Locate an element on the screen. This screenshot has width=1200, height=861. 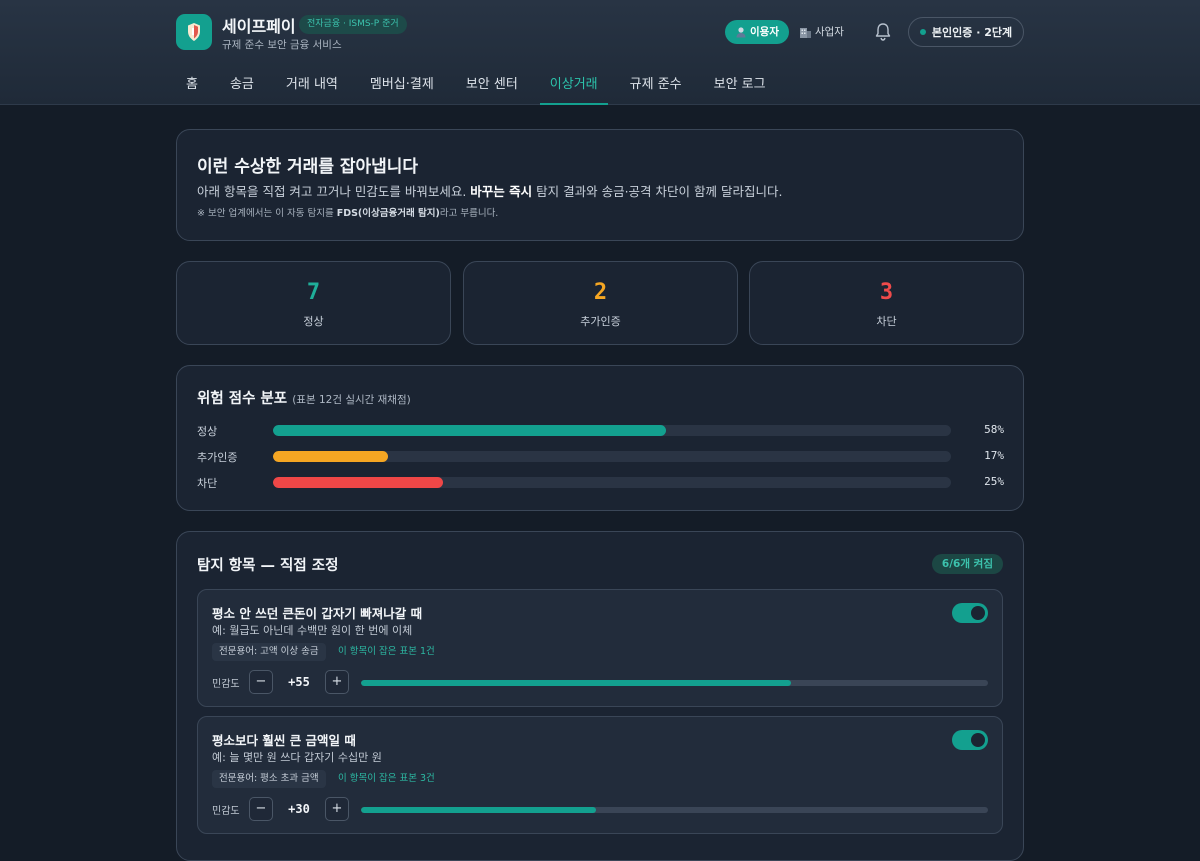
tab-security-log: 보안 로그 is located at coordinates (740, 84).